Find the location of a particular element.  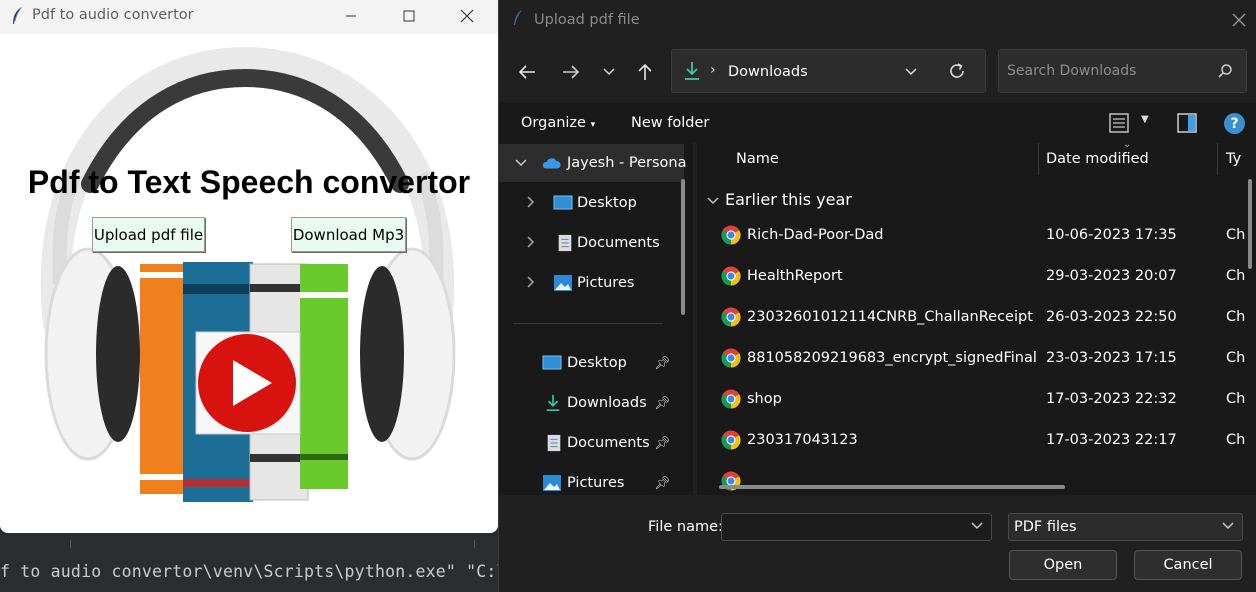

file-date-modified: 29-03-2023 20:07 is located at coordinates (1111, 276).